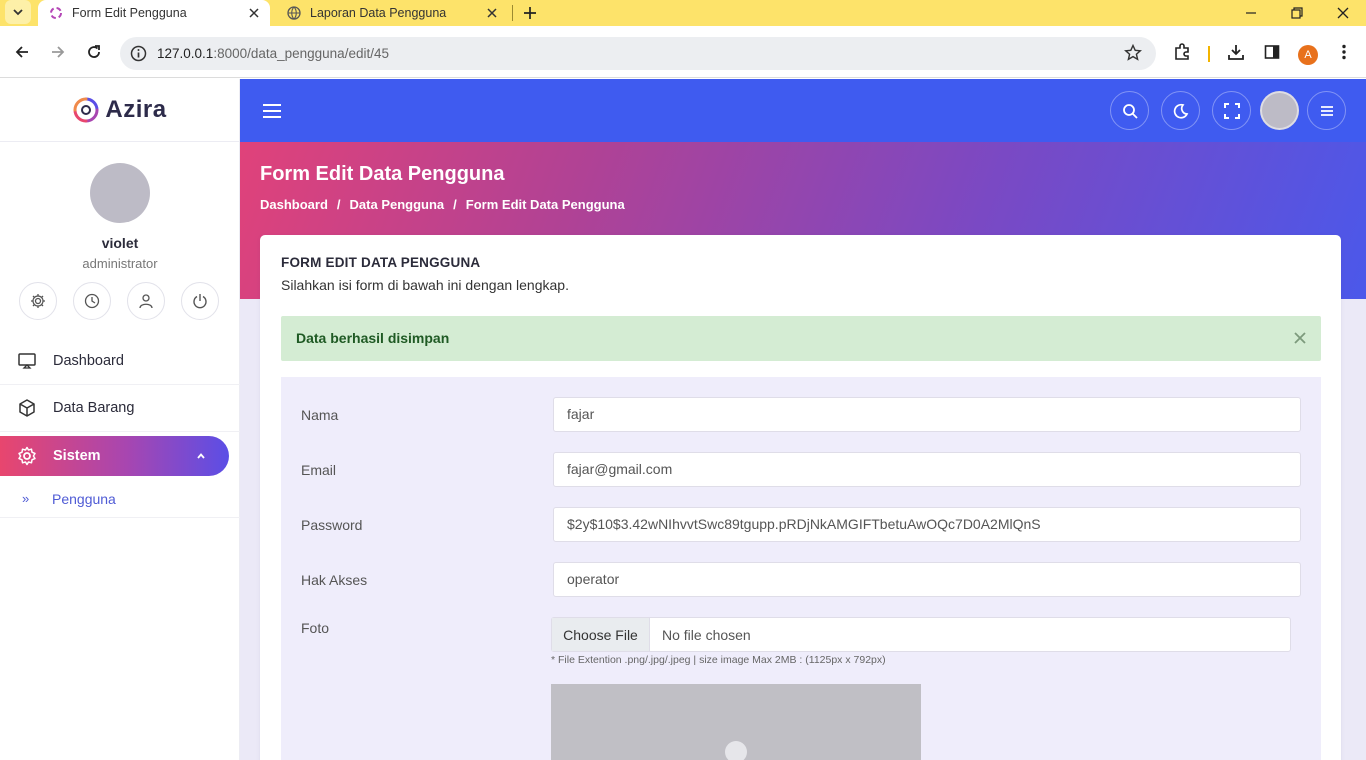 This screenshot has height=760, width=1366. What do you see at coordinates (86, 110) in the screenshot?
I see `azira-logo-icon` at bounding box center [86, 110].